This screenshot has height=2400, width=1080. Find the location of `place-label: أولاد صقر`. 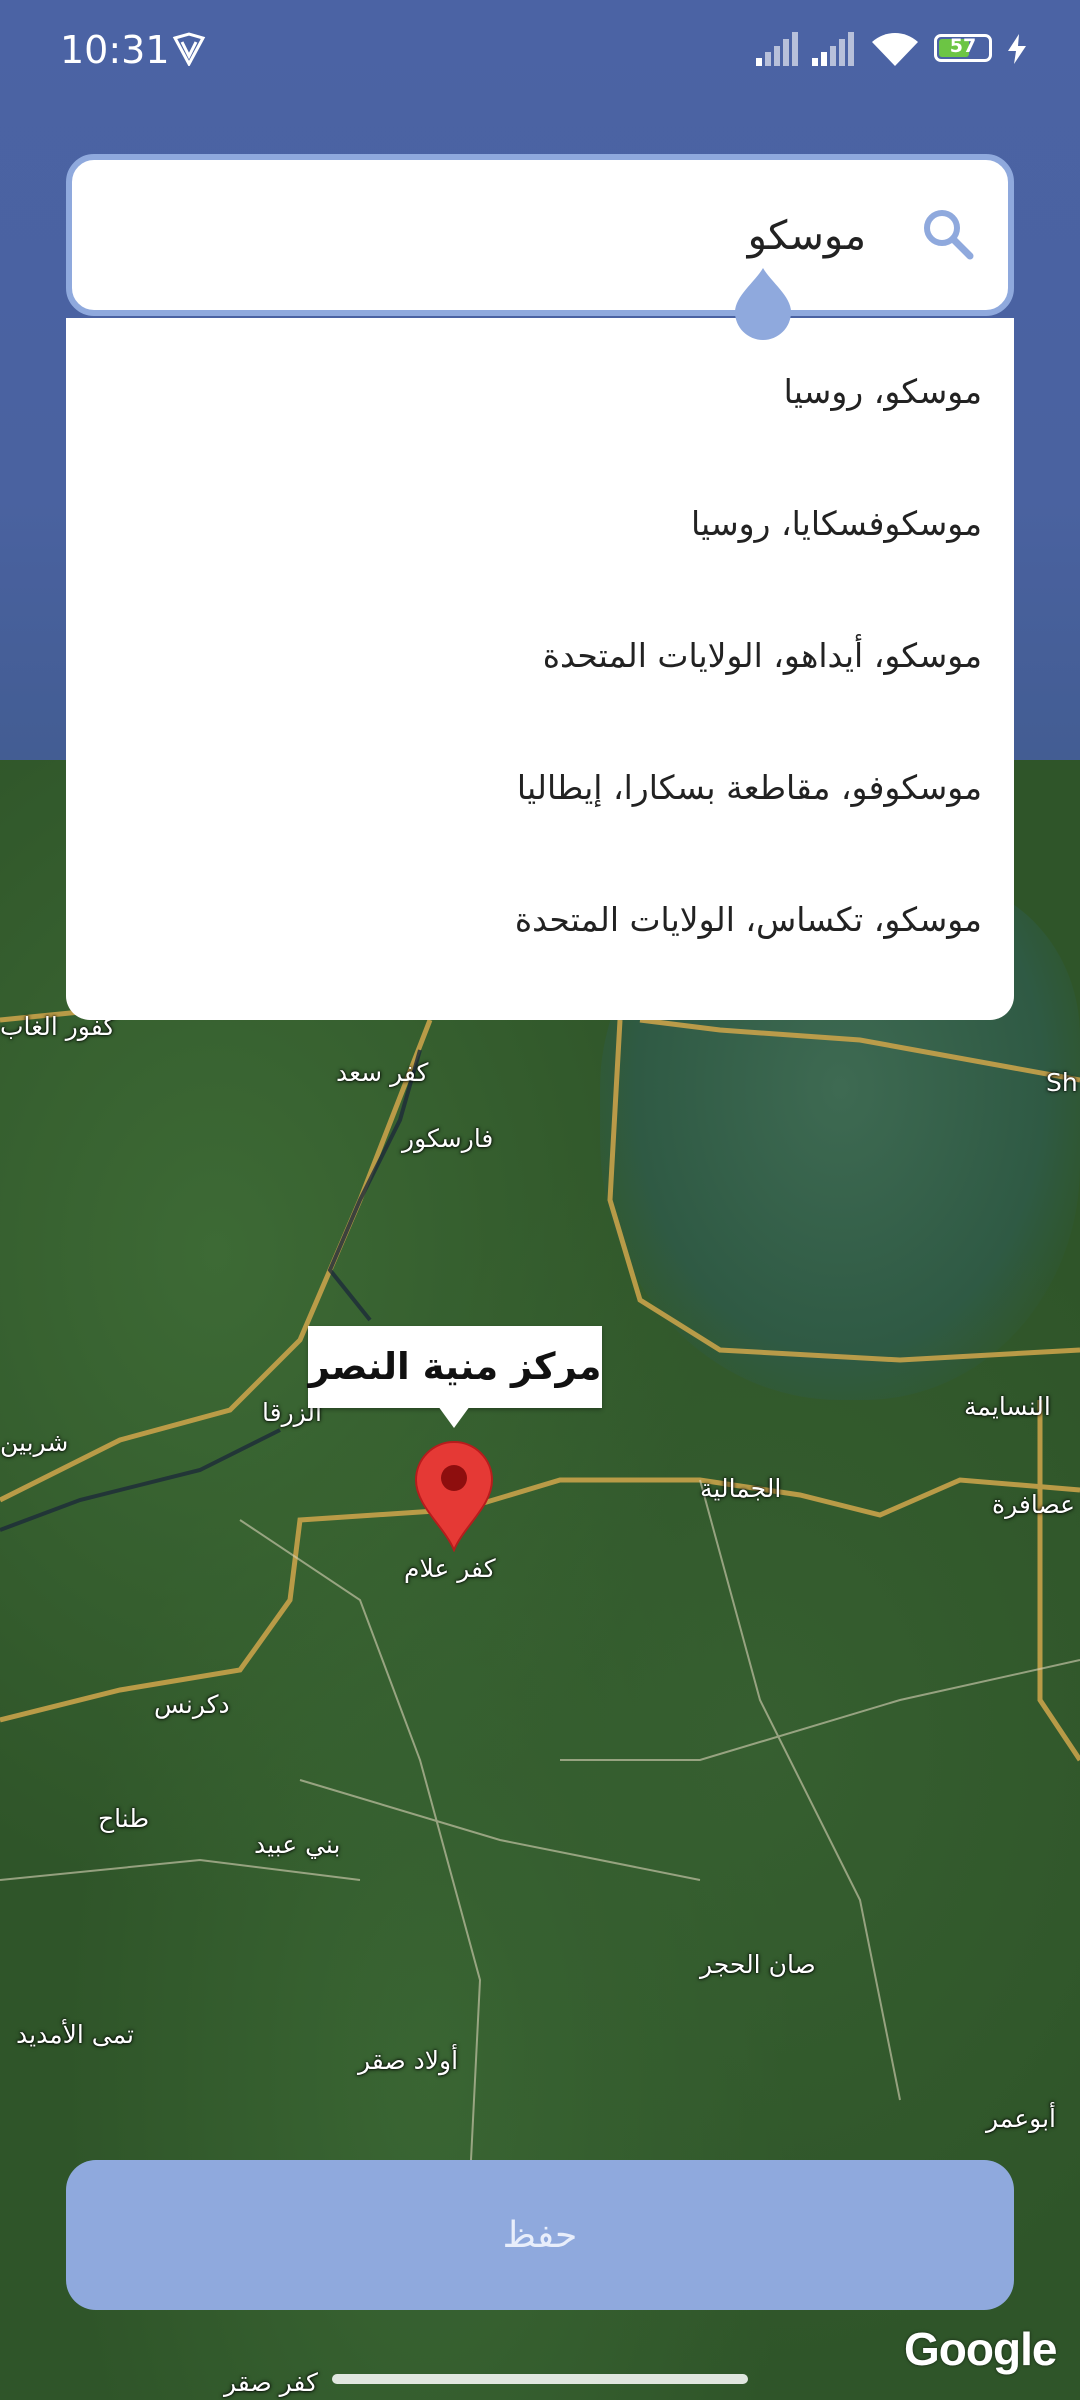

place-label: أولاد صقر is located at coordinates (408, 2060).